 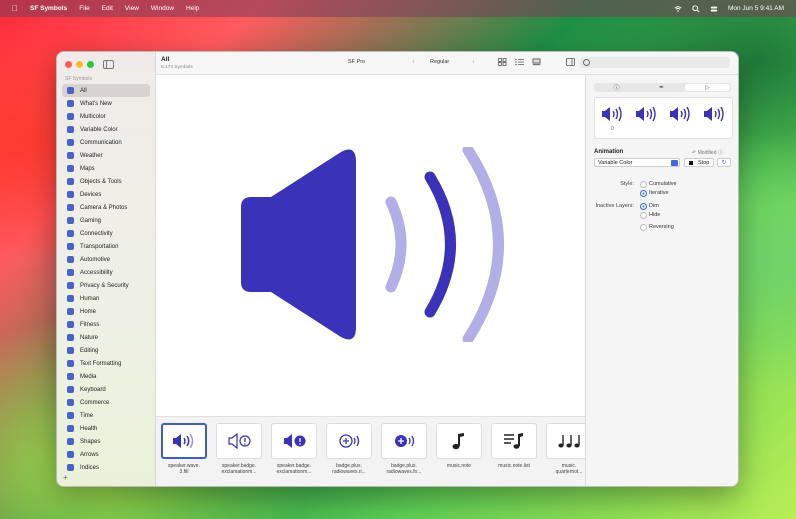 I want to click on sidebar-item-keyboard: Keyboard, so click(x=106, y=389).